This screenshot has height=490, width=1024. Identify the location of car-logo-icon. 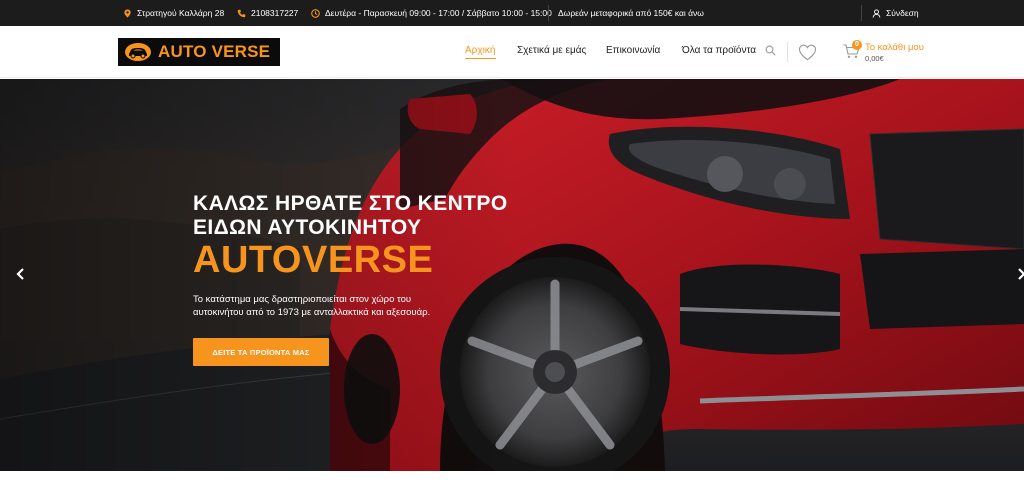
(138, 52).